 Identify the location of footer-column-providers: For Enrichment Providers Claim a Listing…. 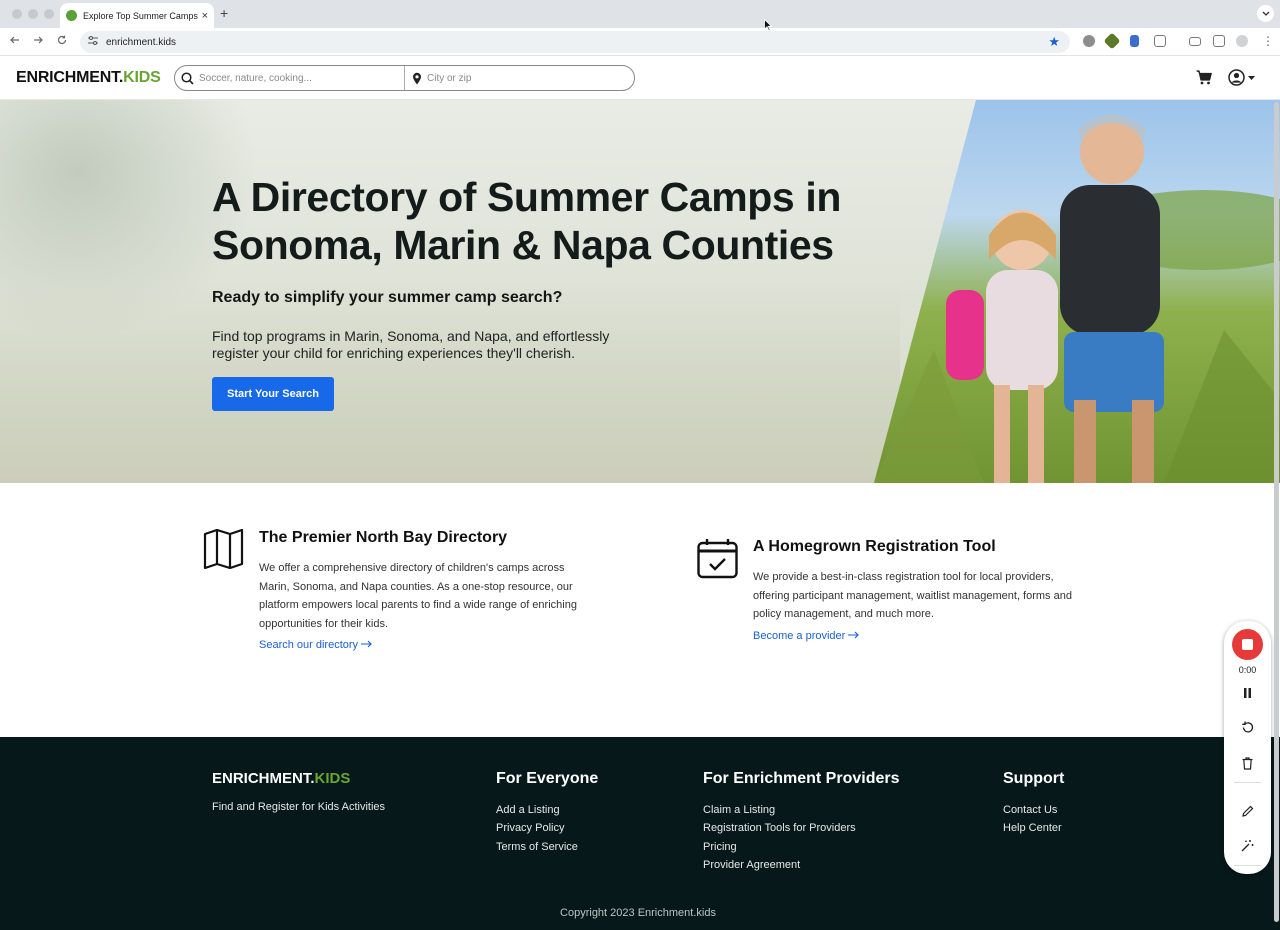
(801, 822).